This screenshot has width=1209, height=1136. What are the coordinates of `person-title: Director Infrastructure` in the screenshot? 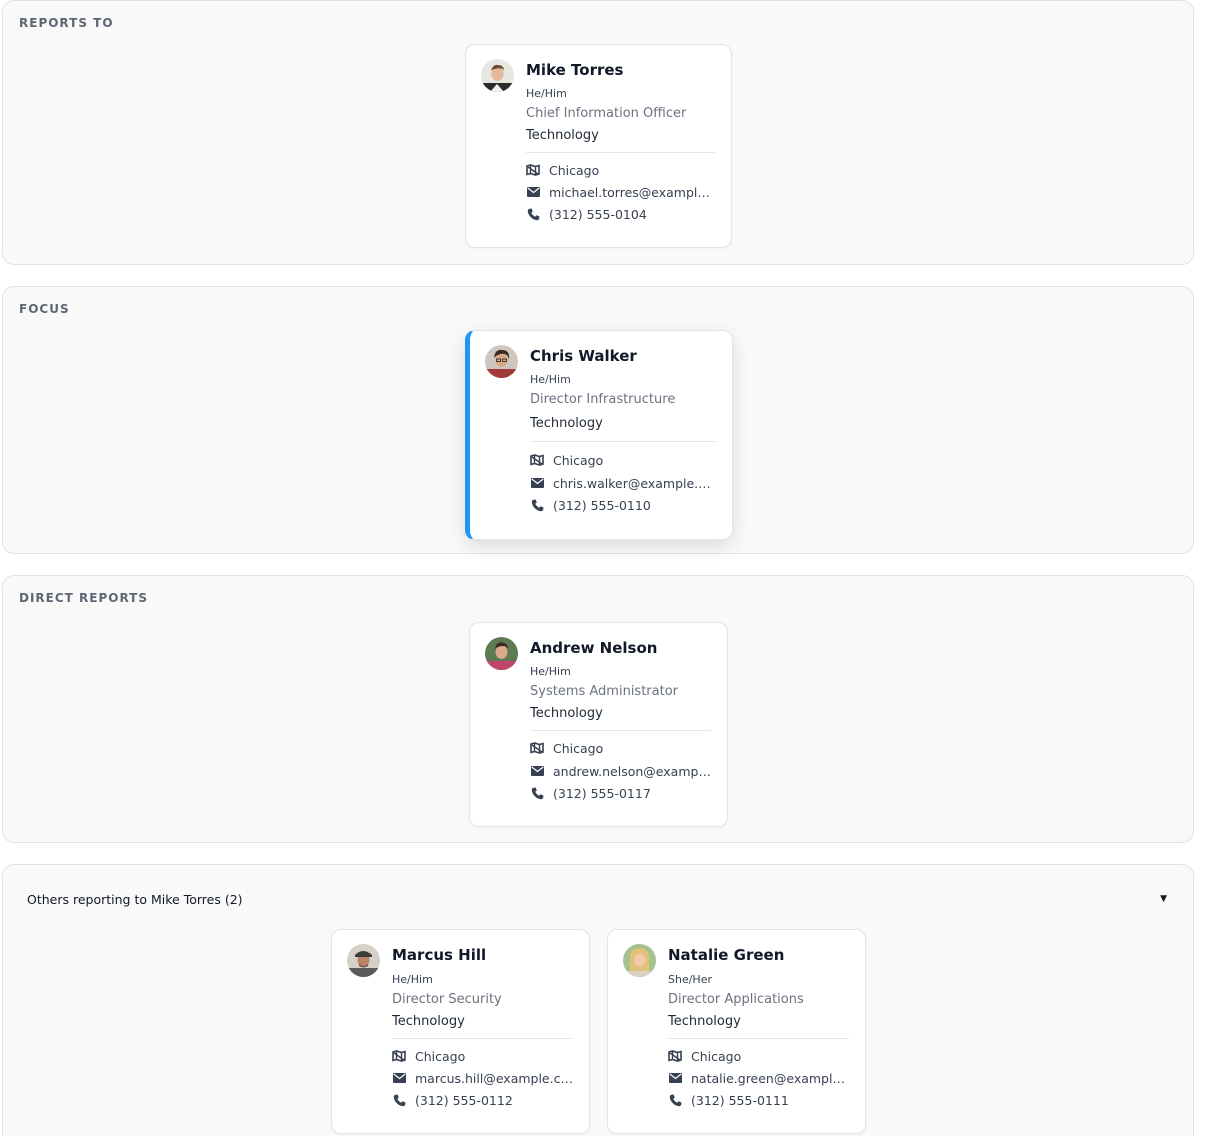 It's located at (603, 399).